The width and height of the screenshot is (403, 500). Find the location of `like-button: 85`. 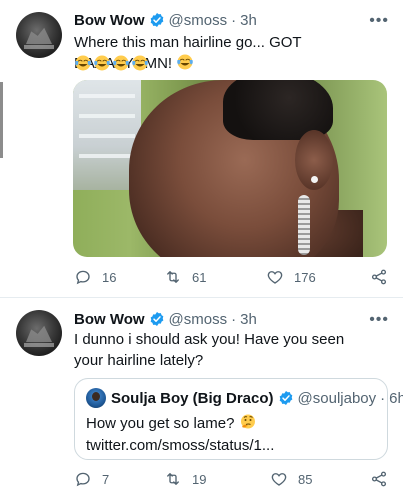

like-button: 85 is located at coordinates (291, 479).